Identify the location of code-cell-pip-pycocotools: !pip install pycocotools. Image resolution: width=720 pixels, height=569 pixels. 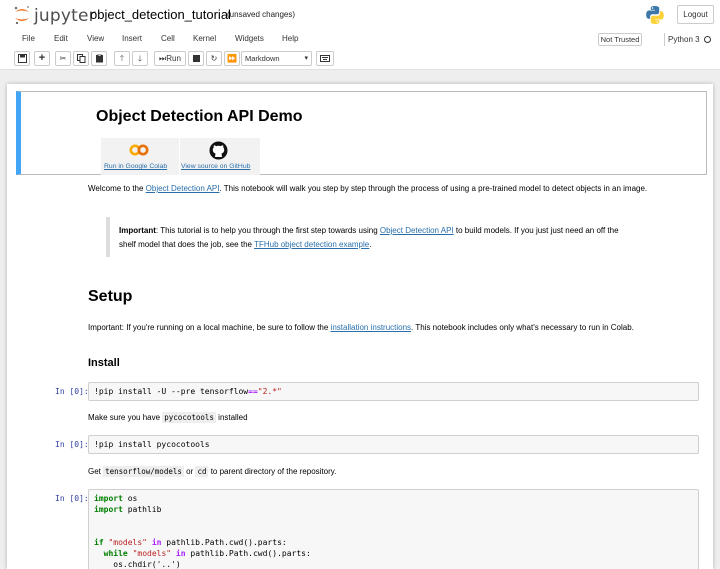
(393, 444).